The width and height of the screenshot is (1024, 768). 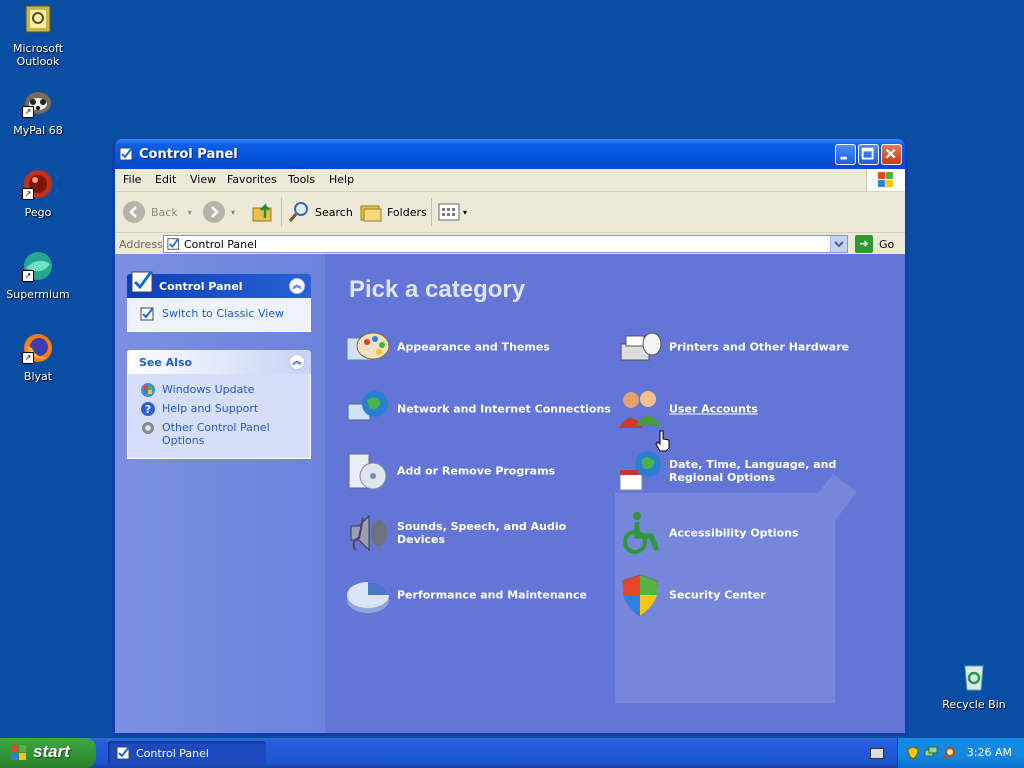 What do you see at coordinates (492, 595) in the screenshot?
I see `category-label: Performance and Maintenance` at bounding box center [492, 595].